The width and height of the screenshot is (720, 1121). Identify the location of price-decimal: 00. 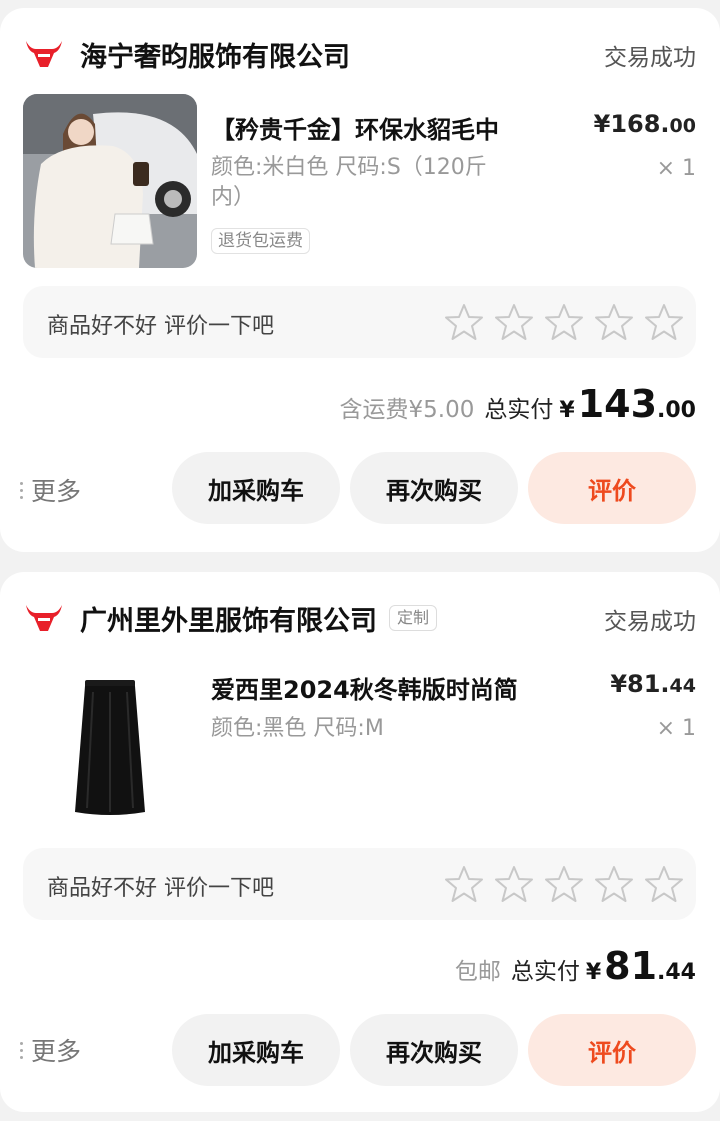
(682, 126).